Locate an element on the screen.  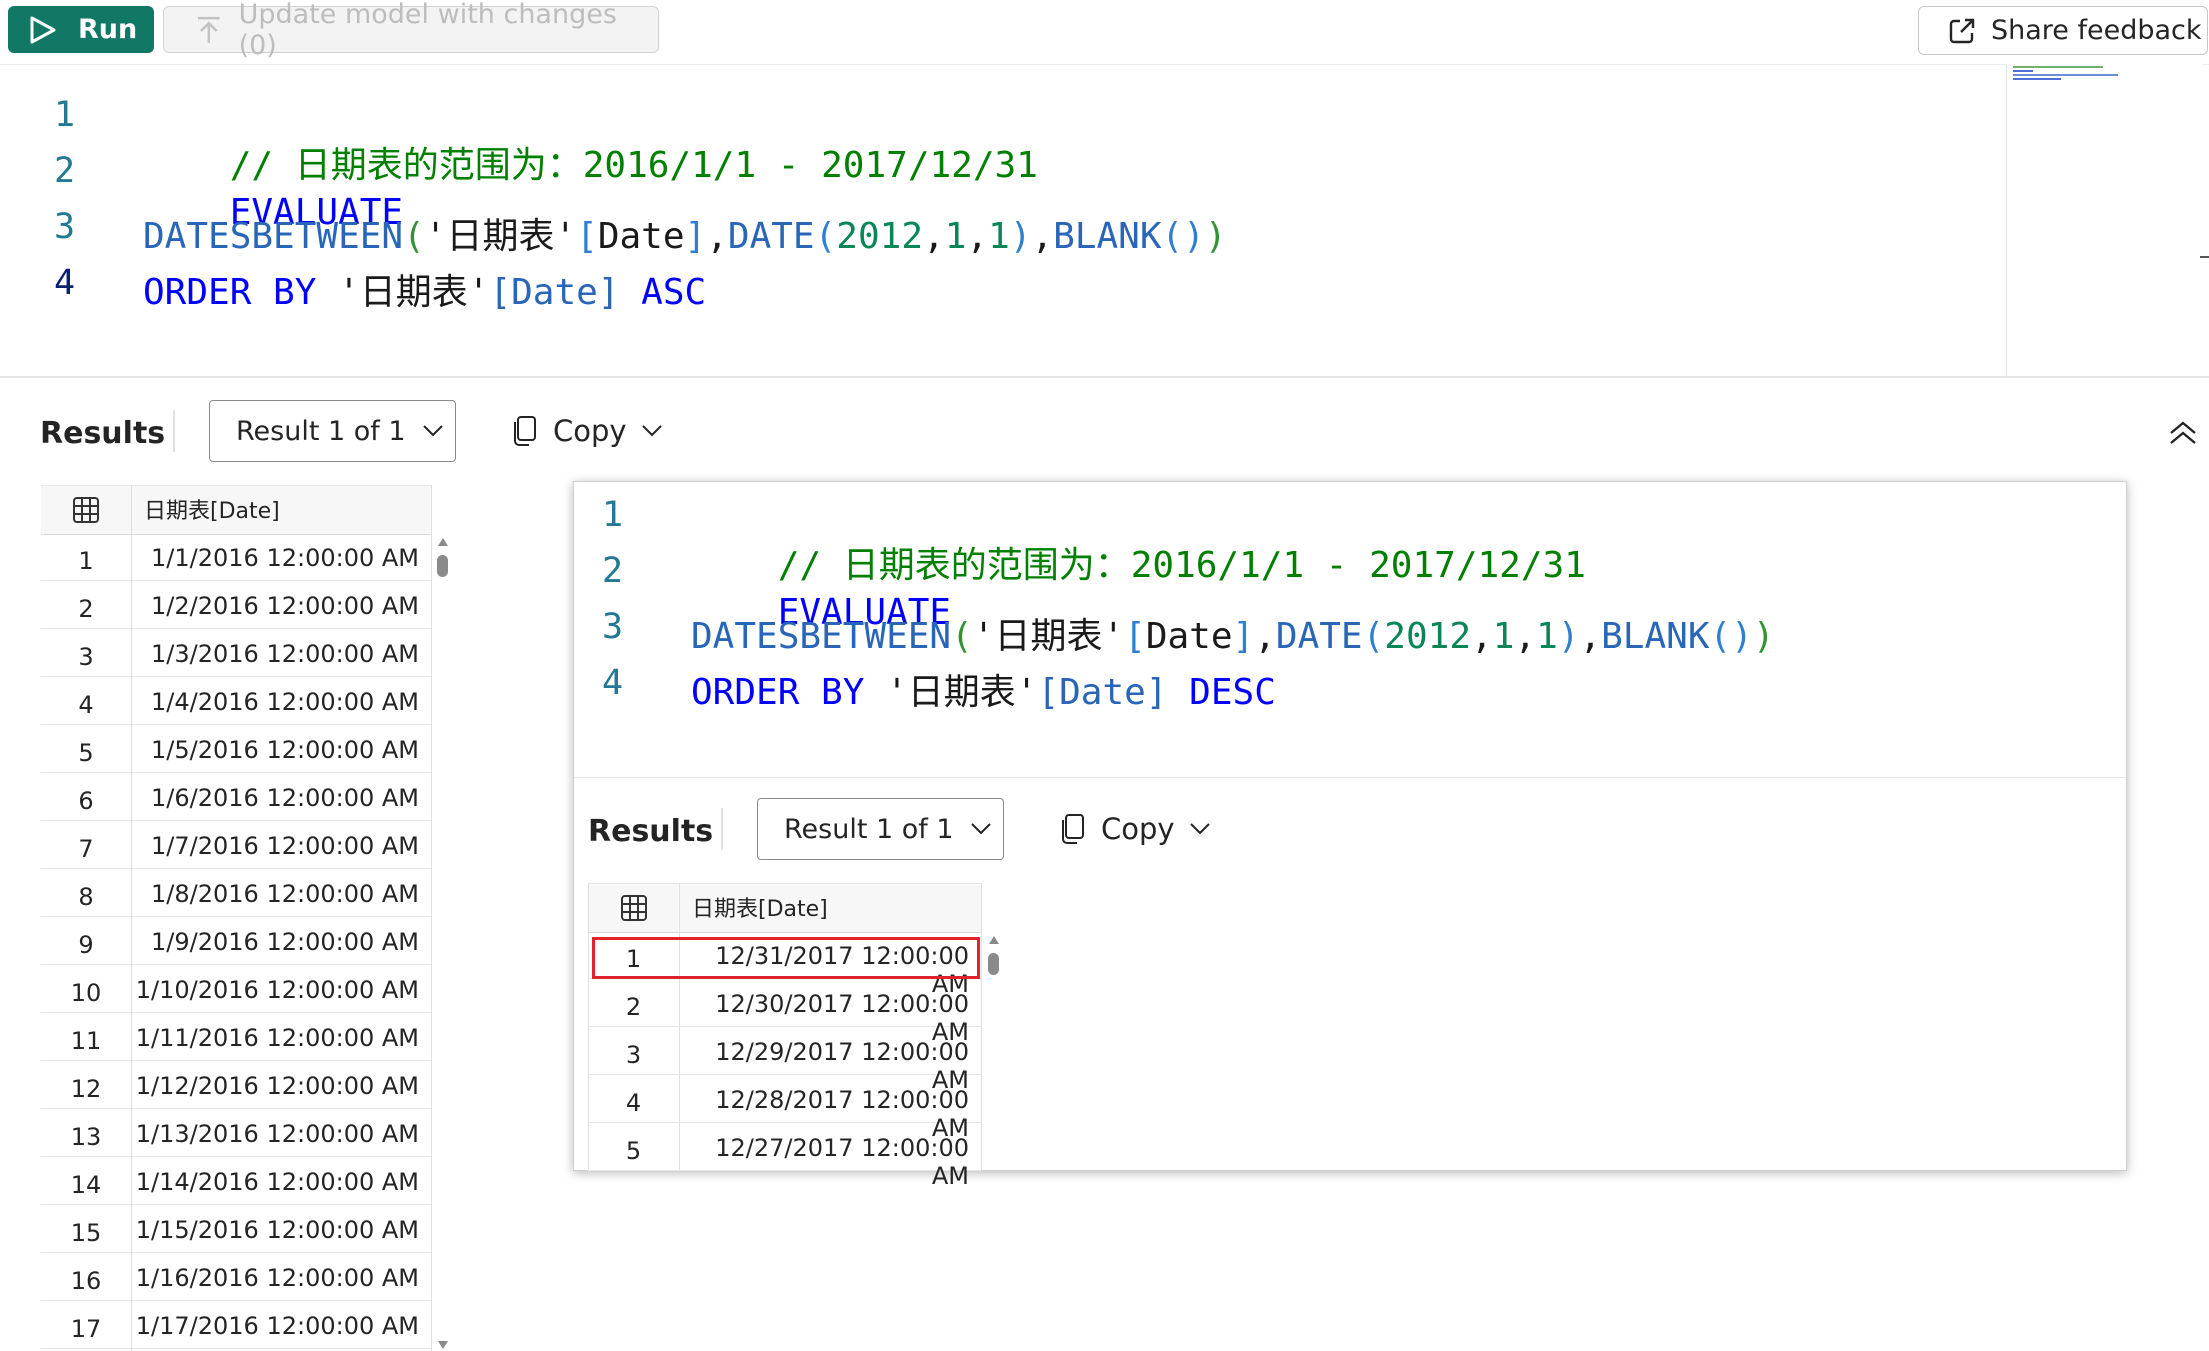
external-link-icon is located at coordinates (1962, 30).